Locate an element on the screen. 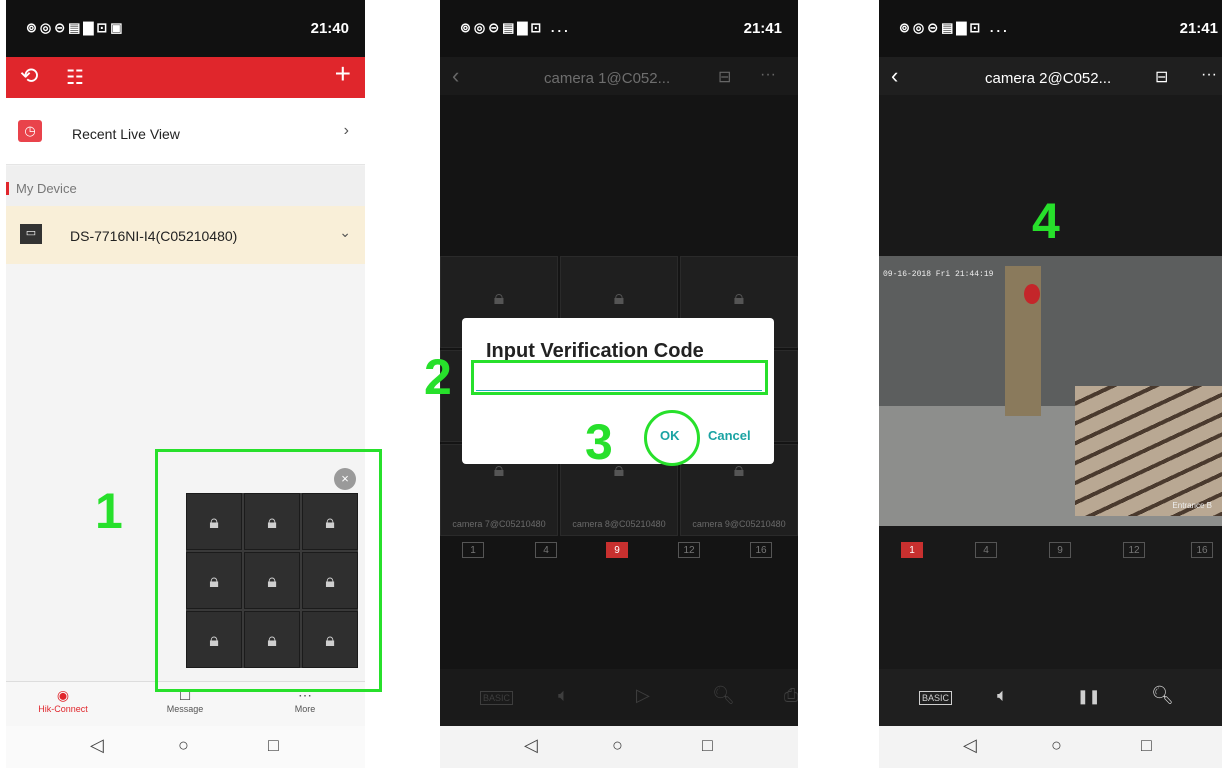 This screenshot has width=1222, height=768. device-row: ▭ DS-7716NI-I4(C05210480) ⌄ is located at coordinates (185, 235).